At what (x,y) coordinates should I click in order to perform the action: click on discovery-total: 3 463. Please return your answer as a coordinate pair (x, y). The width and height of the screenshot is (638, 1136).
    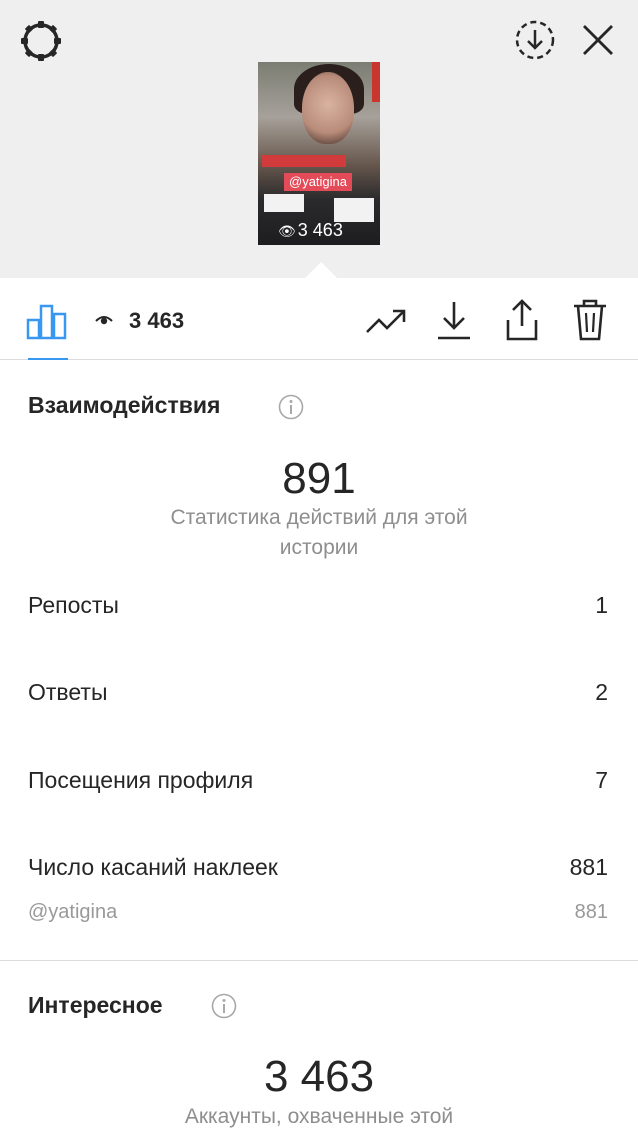
    Looking at the image, I should click on (319, 1076).